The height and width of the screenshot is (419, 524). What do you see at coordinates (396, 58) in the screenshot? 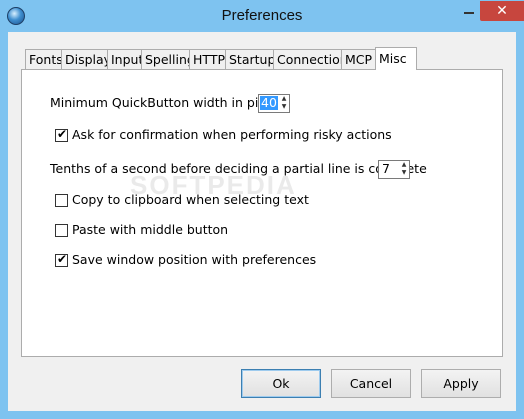
I see `tab-misc: Misc` at bounding box center [396, 58].